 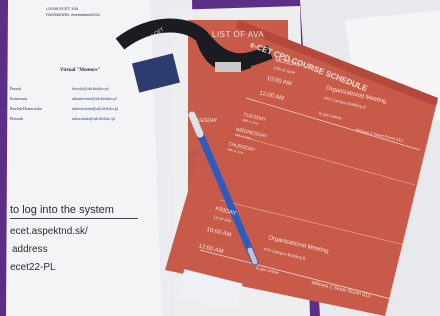 I want to click on mentors-heading: Virtual "Mentors", so click(x=80, y=70).